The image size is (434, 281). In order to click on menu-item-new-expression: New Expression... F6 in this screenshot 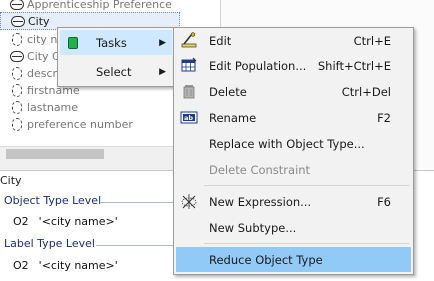, I will do `click(293, 201)`.